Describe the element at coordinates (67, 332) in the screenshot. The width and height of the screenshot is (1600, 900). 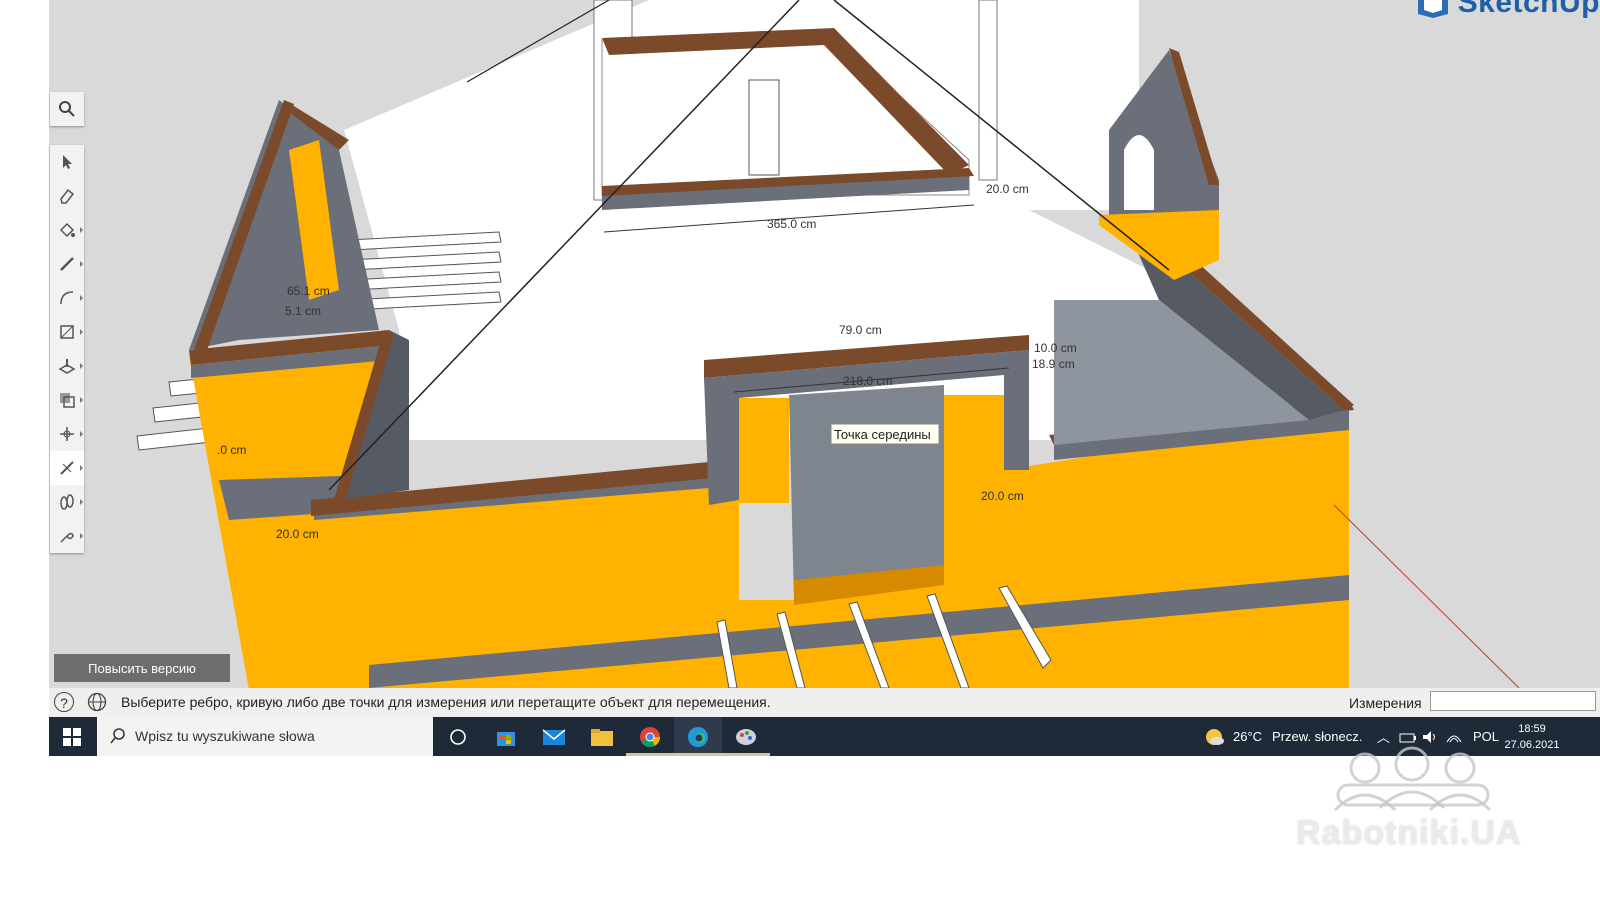
I see `rectangle-icon` at that location.